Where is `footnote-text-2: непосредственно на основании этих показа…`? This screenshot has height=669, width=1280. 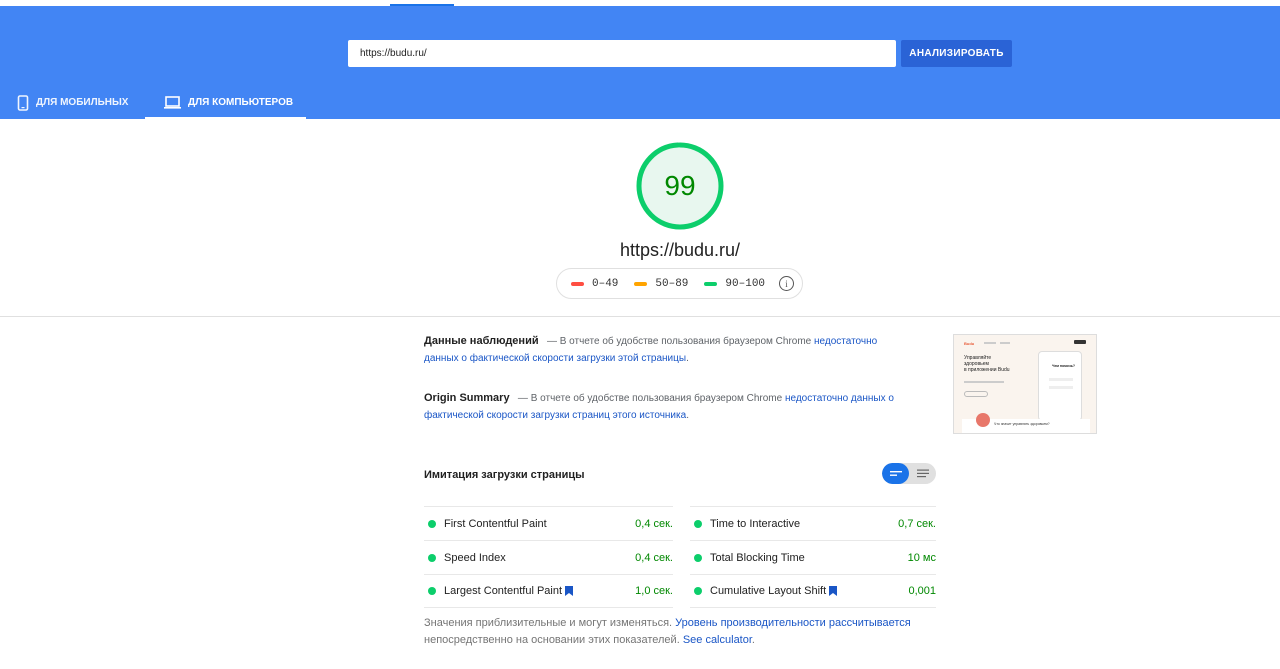 footnote-text-2: непосредственно на основании этих показа… is located at coordinates (552, 640).